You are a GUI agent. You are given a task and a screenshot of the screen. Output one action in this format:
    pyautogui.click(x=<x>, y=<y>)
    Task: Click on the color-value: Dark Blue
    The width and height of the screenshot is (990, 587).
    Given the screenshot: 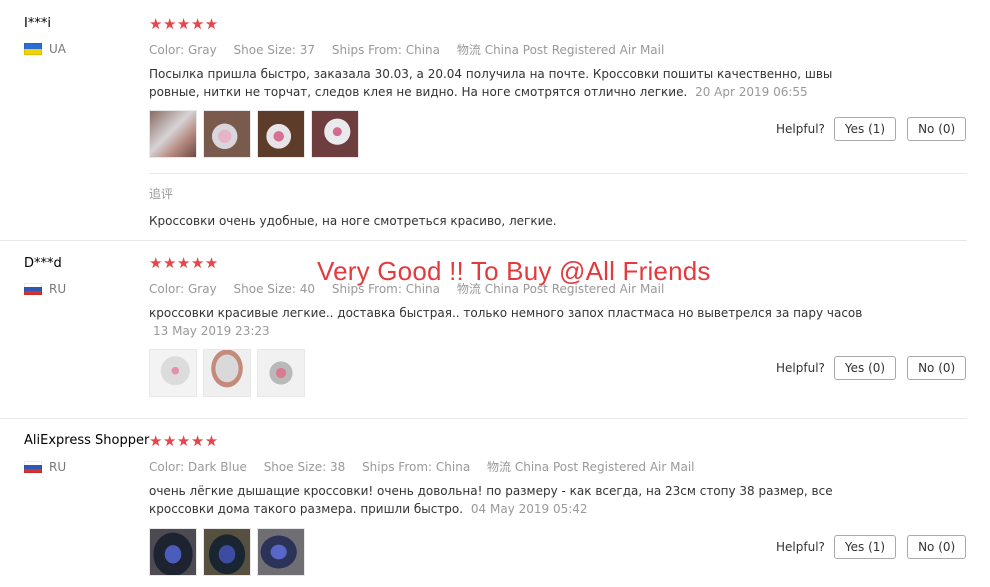 What is the action you would take?
    pyautogui.click(x=217, y=467)
    